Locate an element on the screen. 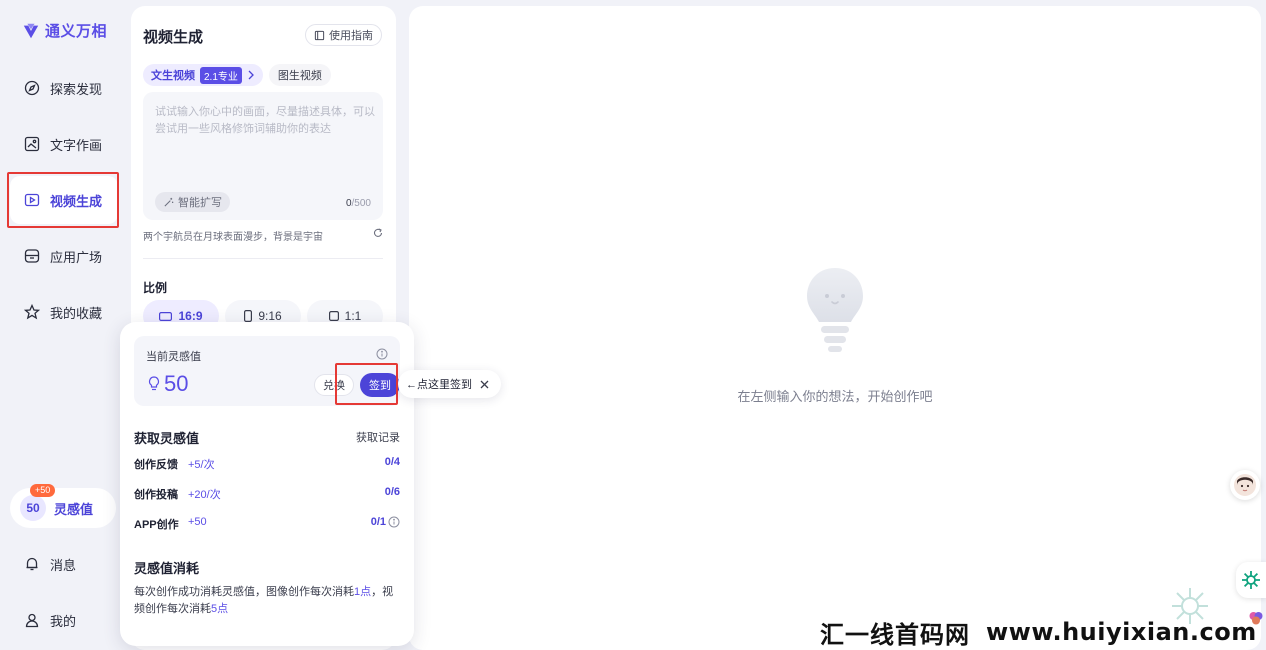 The height and width of the screenshot is (650, 1266). smart-expand-label: 智能扩写 is located at coordinates (200, 203).